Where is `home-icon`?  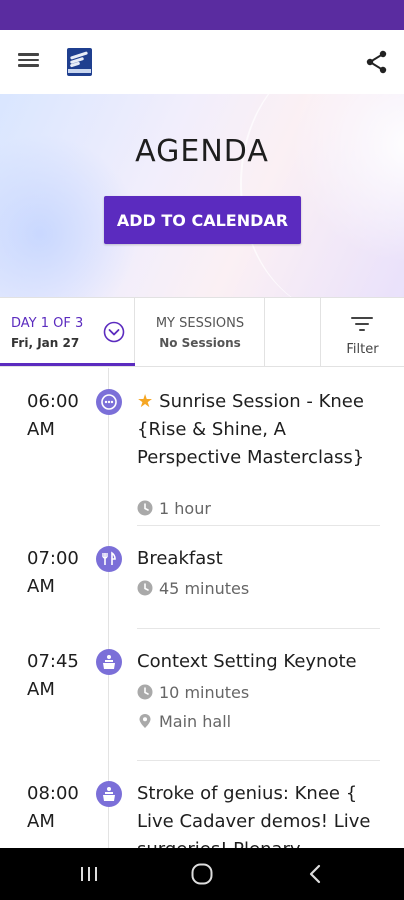
home-icon is located at coordinates (202, 874).